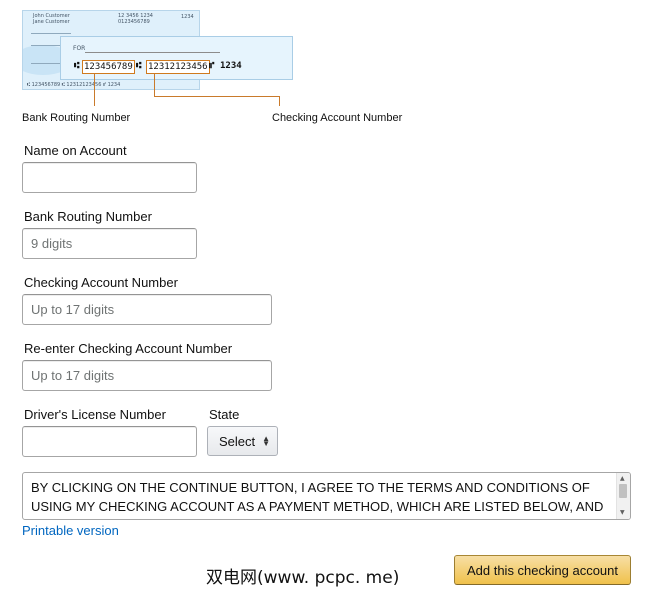 Image resolution: width=654 pixels, height=596 pixels. I want to click on scroll-down-arrow-icon: ▼, so click(622, 513).